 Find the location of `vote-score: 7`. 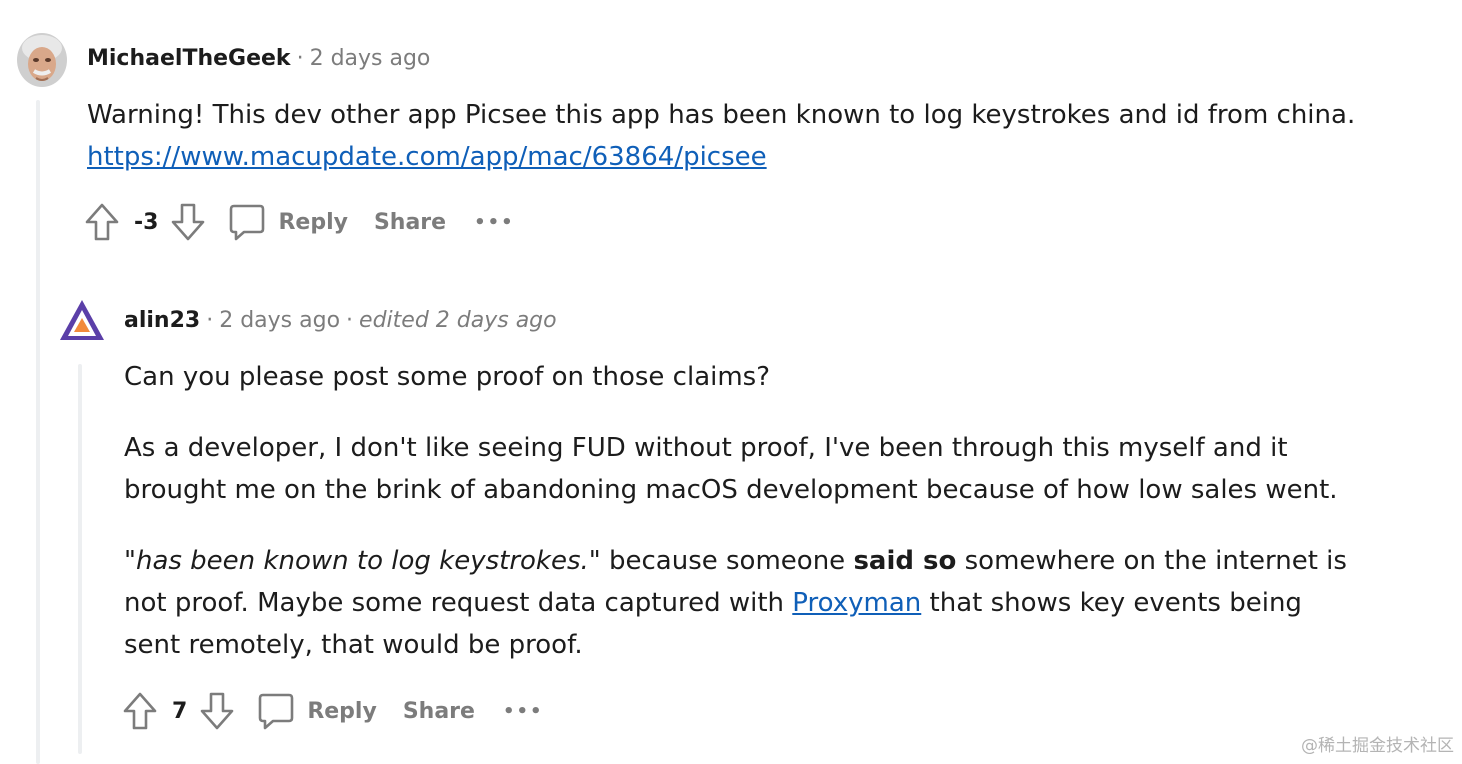

vote-score: 7 is located at coordinates (180, 711).